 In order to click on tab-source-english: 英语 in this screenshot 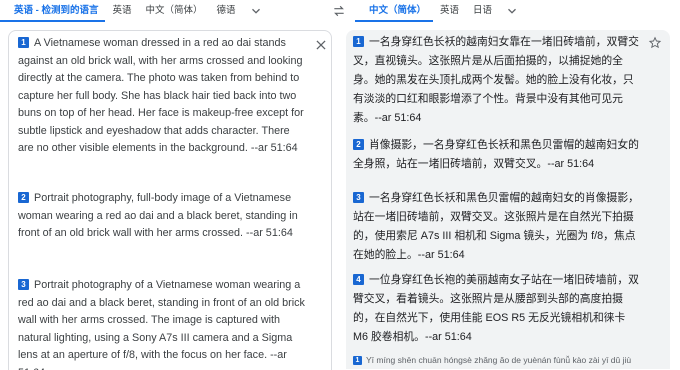, I will do `click(121, 11)`.